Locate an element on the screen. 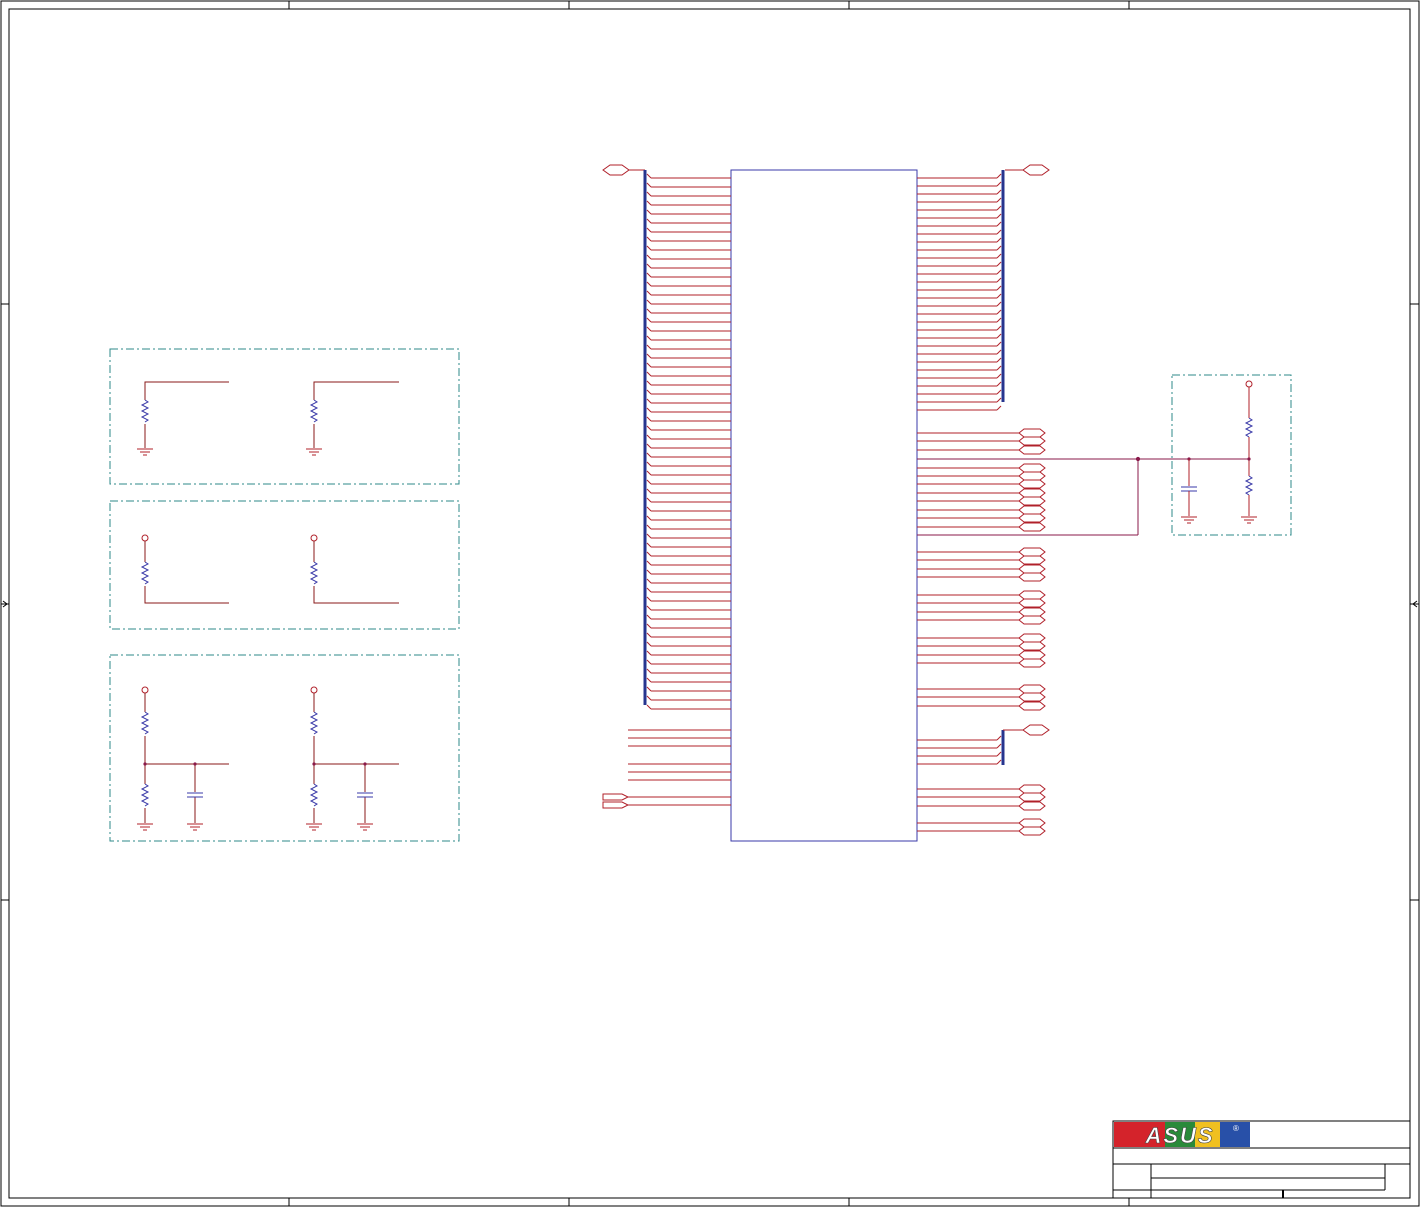  pullup-group is located at coordinates (284, 565).